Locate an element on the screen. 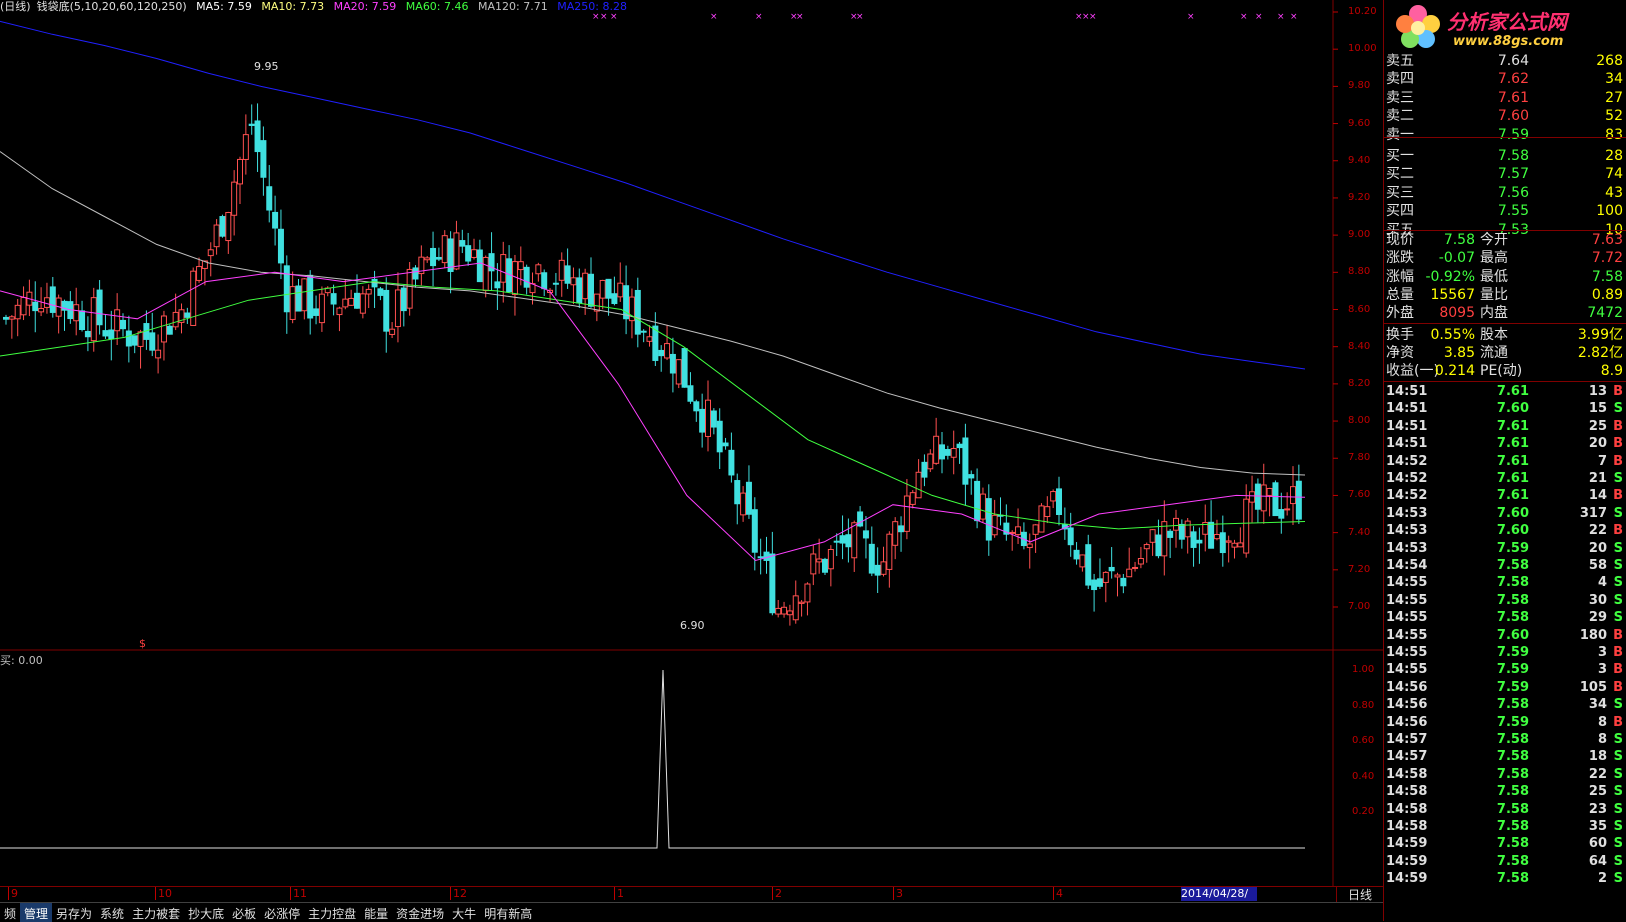  formula-tab: 抄大底 is located at coordinates (206, 912).